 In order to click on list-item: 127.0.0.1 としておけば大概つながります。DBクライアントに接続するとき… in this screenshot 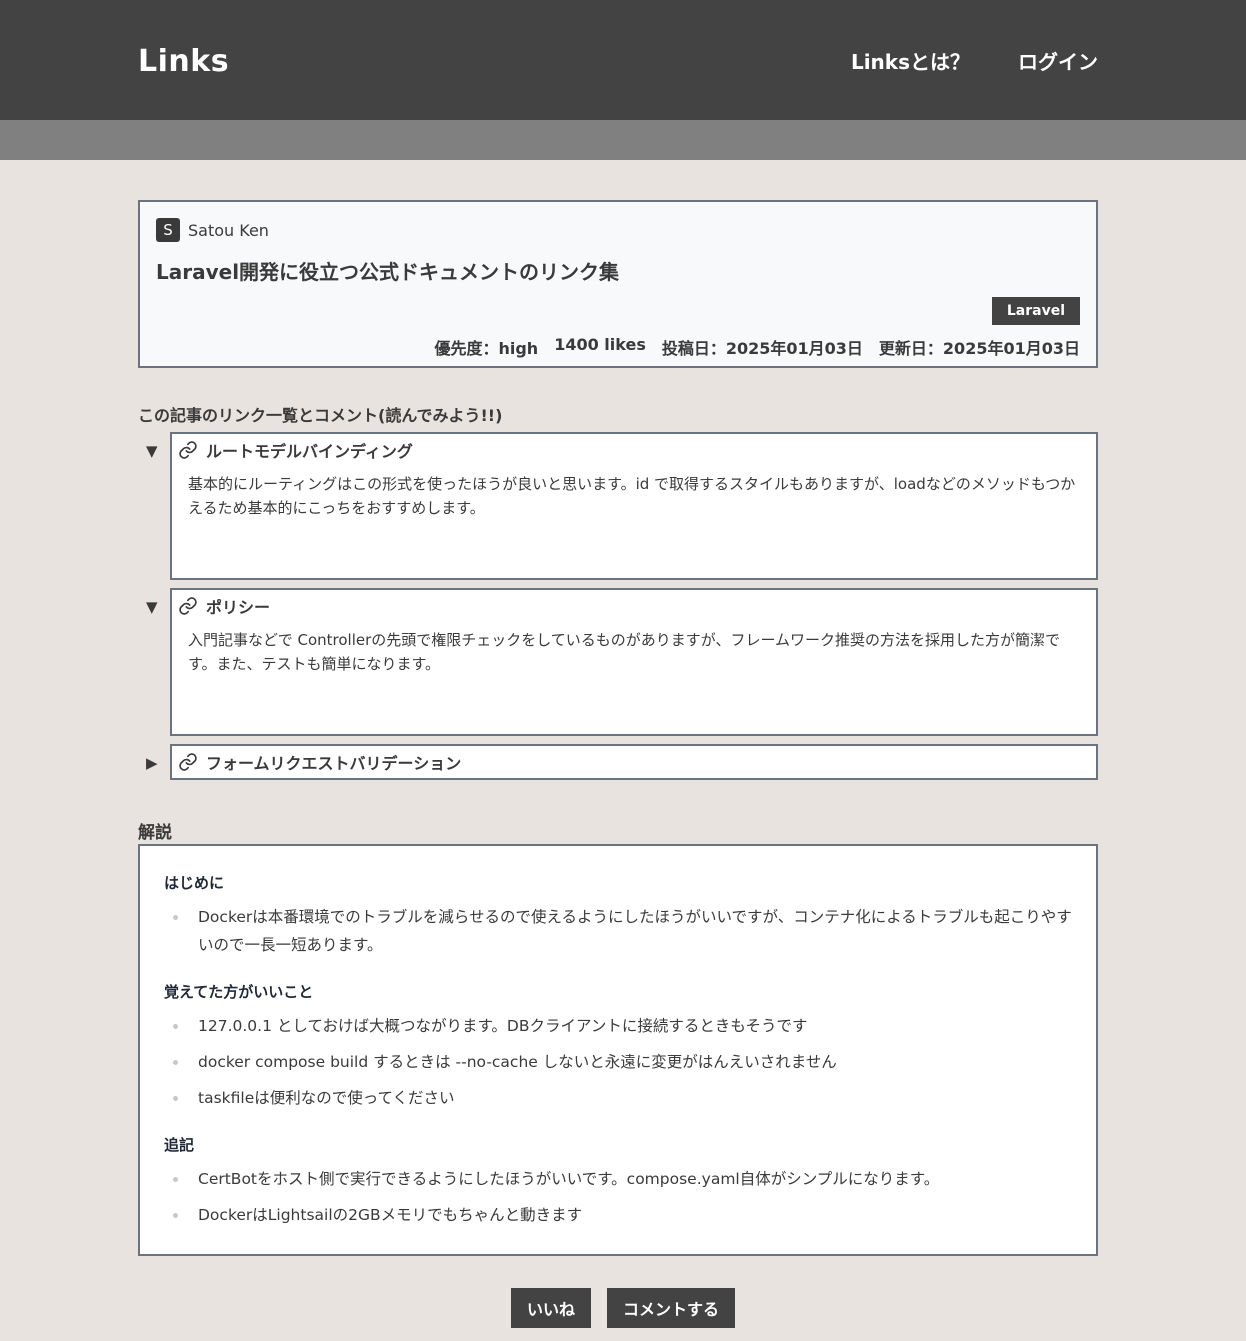, I will do `click(618, 1026)`.